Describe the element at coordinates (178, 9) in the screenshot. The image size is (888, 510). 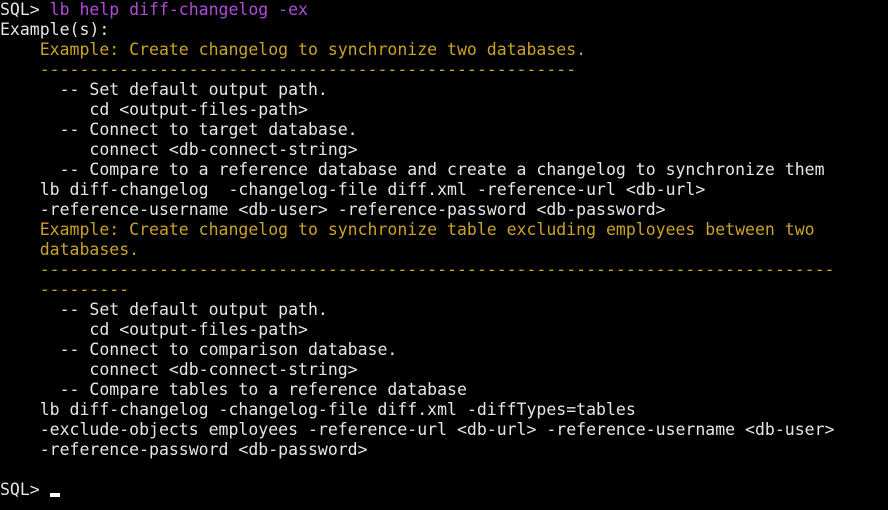
I see `command-text: lb help diff-changelog -ex` at that location.